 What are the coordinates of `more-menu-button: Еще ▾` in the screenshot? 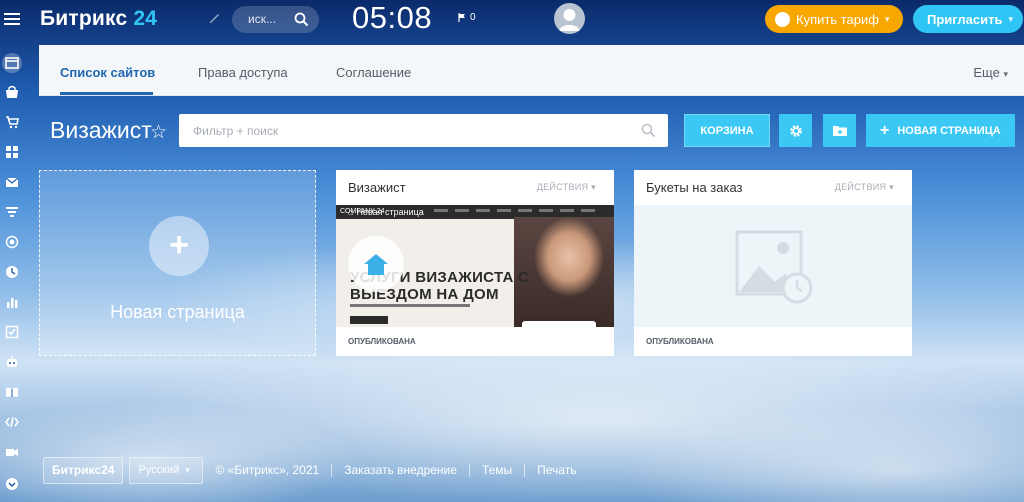 It's located at (990, 72).